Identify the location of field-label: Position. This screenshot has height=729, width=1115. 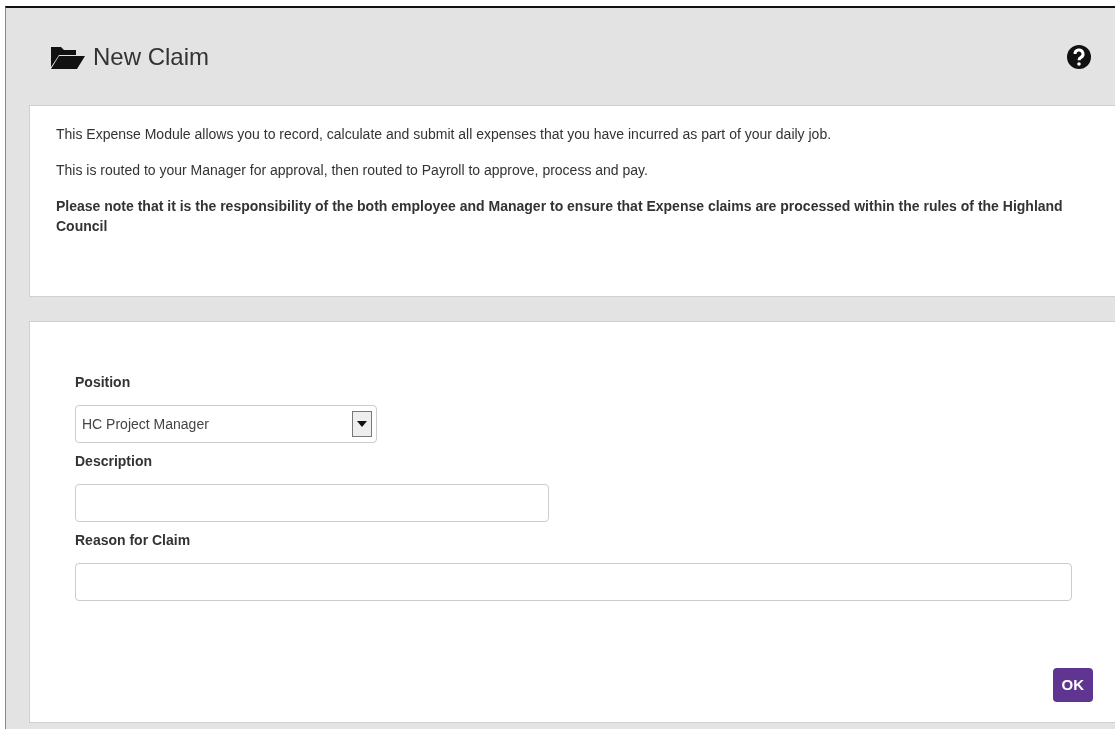
(103, 382).